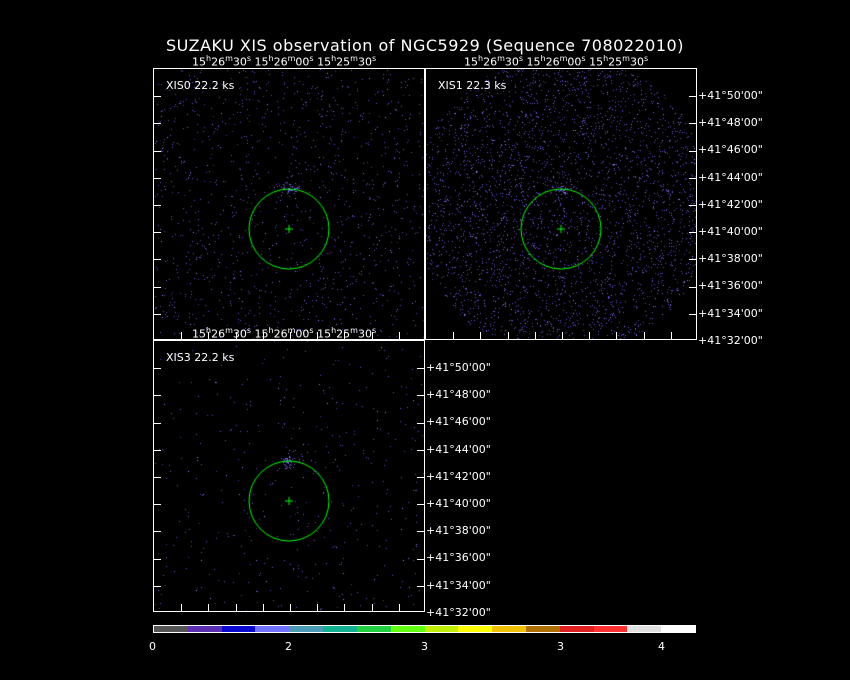 Image resolution: width=850 pixels, height=680 pixels. What do you see at coordinates (200, 85) in the screenshot?
I see `xis0-exposure-label: XIS0 22.2 ks` at bounding box center [200, 85].